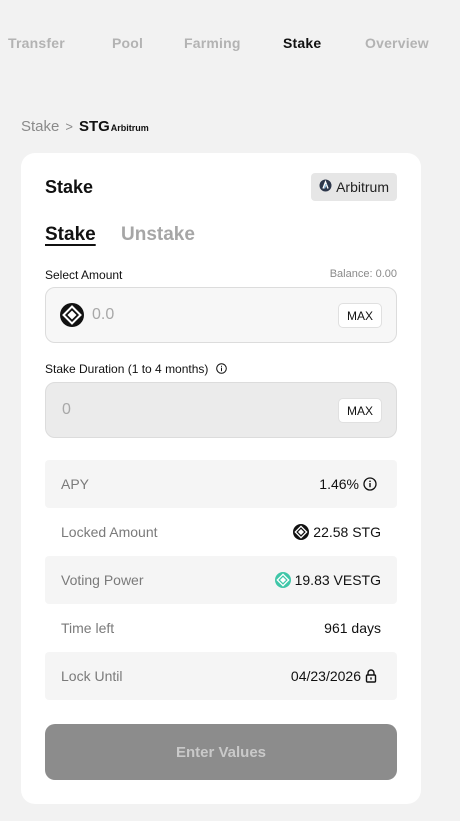 The height and width of the screenshot is (821, 460). What do you see at coordinates (221, 752) in the screenshot?
I see `enter-values-button: Enter Values` at bounding box center [221, 752].